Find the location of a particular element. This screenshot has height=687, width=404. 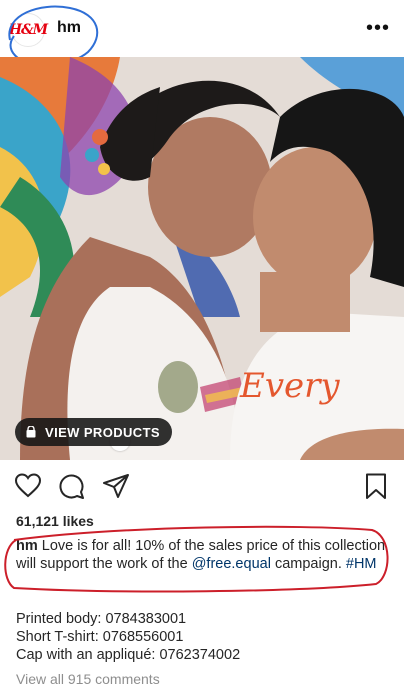

shopping-bag-icon is located at coordinates (31, 432).